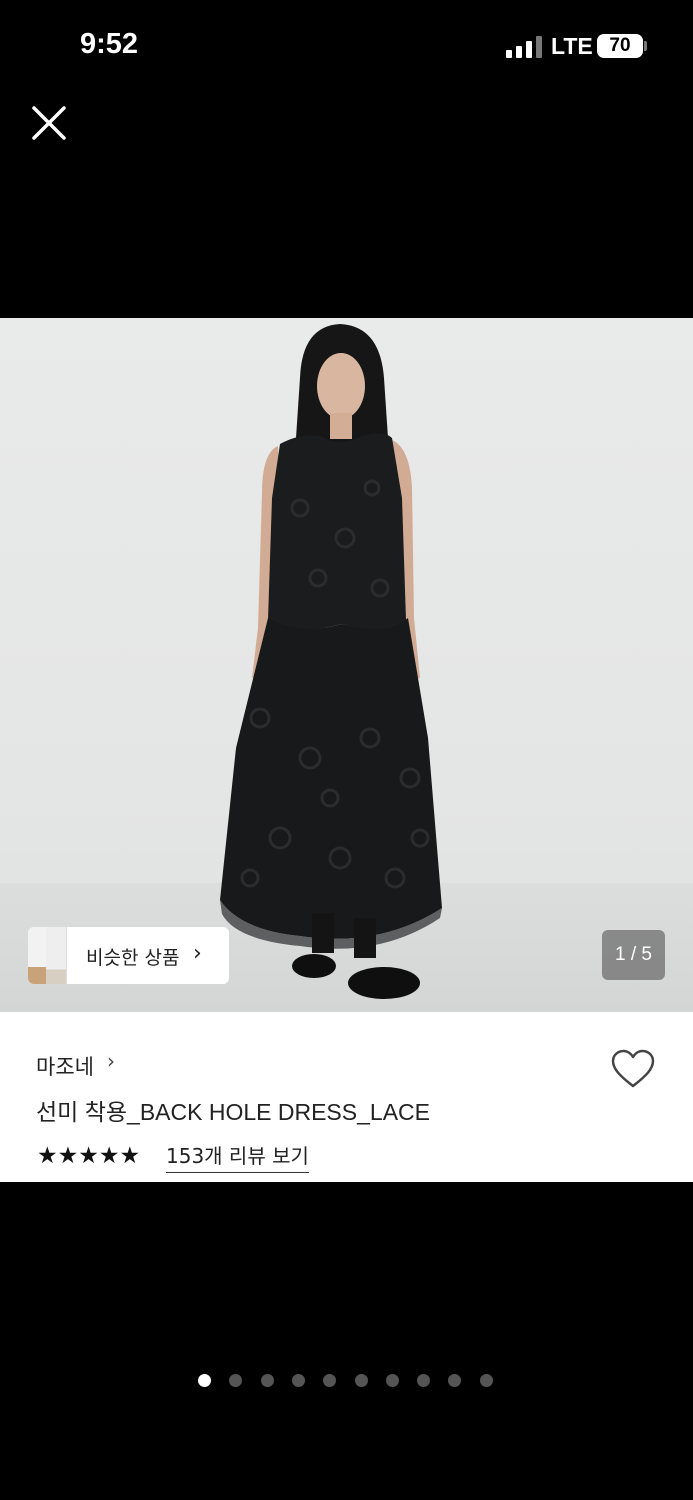 Image resolution: width=693 pixels, height=1500 pixels. Describe the element at coordinates (89, 1156) in the screenshot. I see `rating-stars: ★★★★★` at that location.